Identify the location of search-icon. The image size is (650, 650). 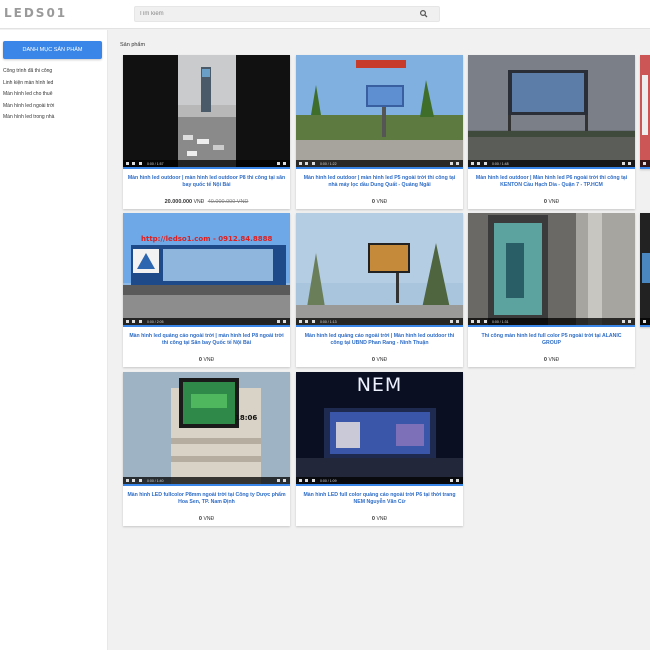
(424, 14).